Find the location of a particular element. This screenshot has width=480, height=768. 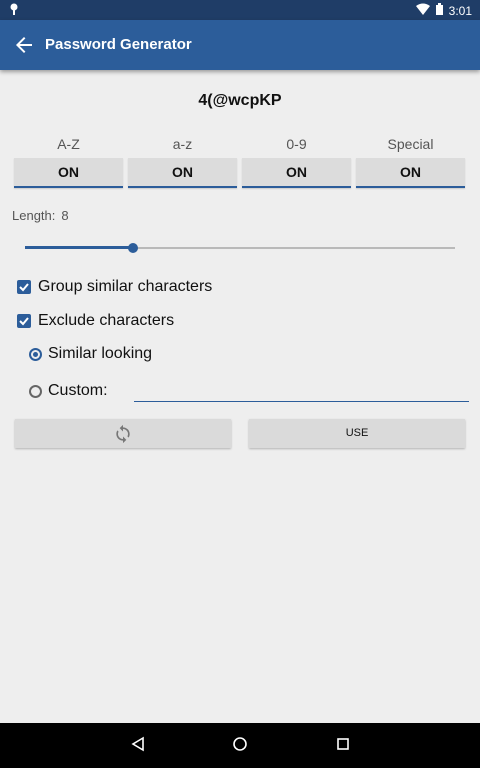

generated-password: 4(@wcpKP is located at coordinates (240, 100).